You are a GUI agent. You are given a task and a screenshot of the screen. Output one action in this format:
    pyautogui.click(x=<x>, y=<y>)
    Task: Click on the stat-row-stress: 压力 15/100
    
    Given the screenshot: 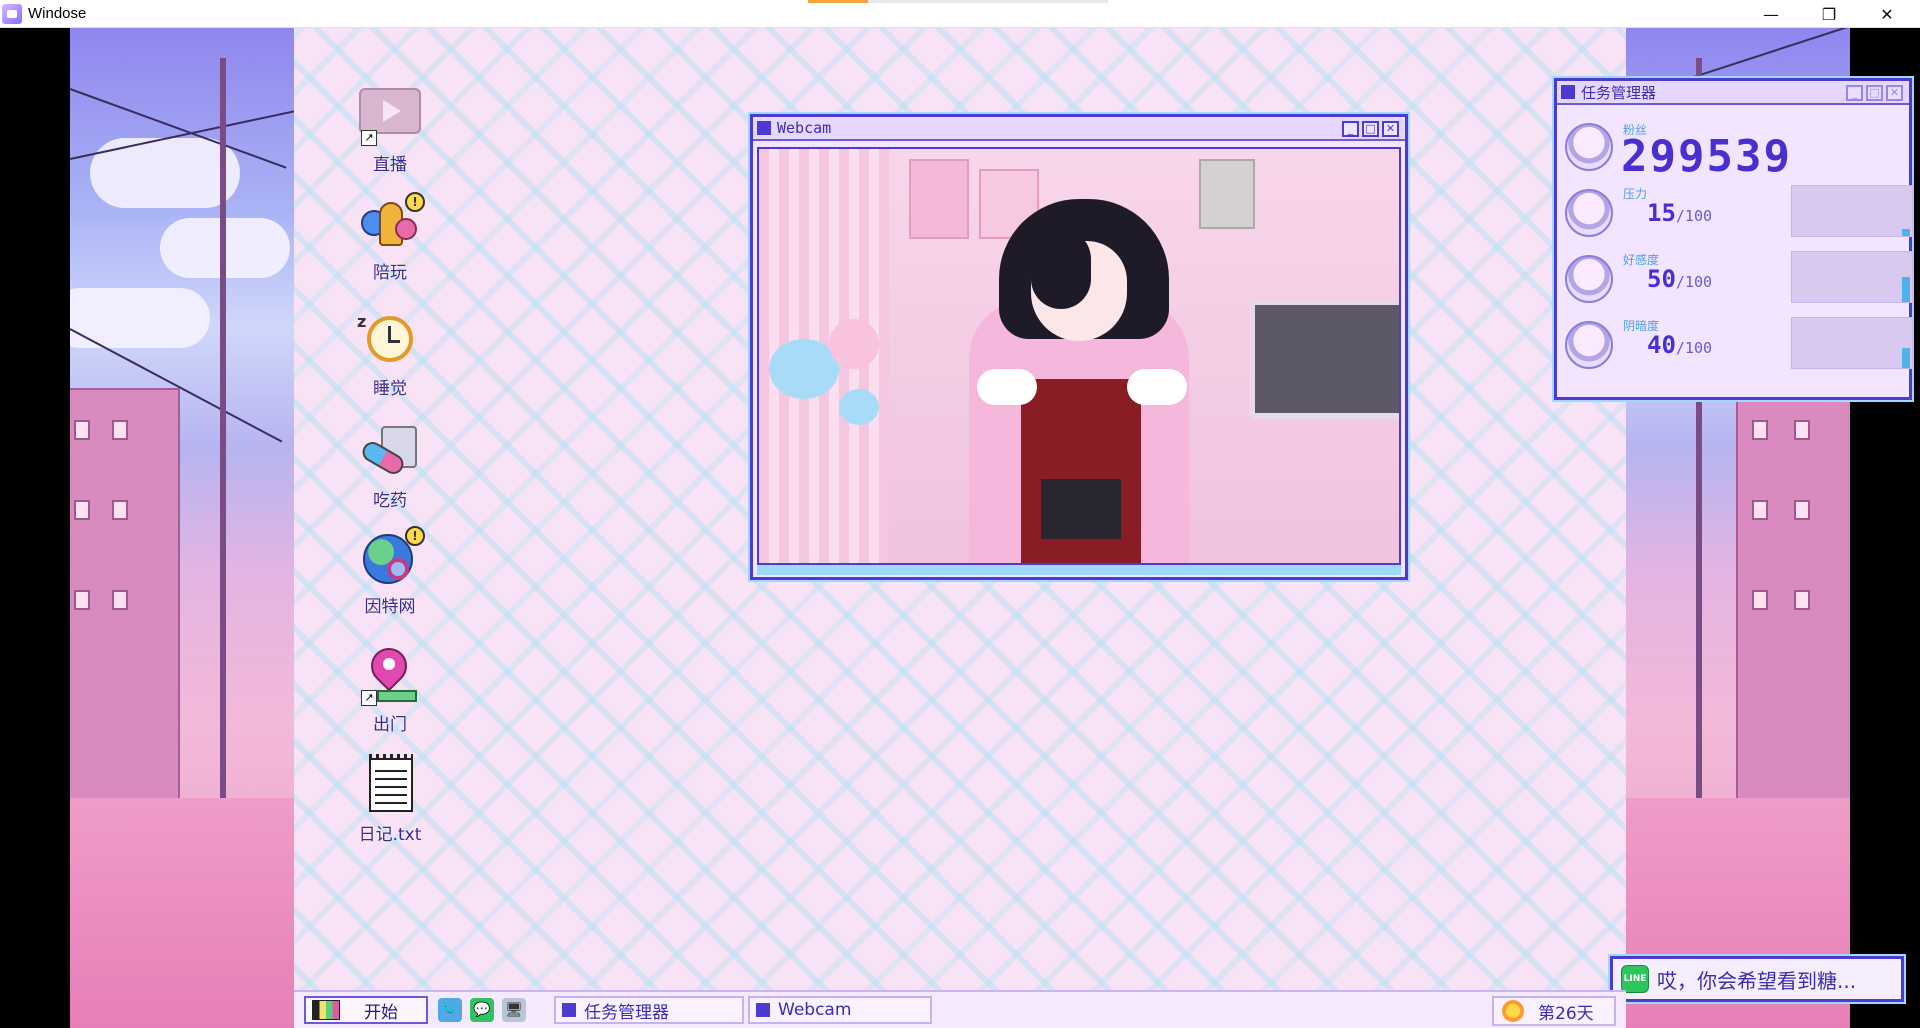 What is the action you would take?
    pyautogui.click(x=1739, y=213)
    